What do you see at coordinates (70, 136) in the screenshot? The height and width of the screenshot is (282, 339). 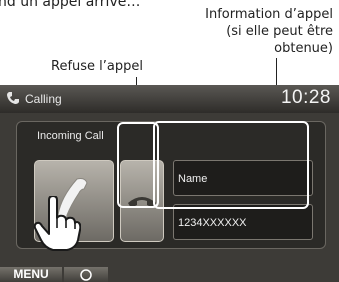 I see `incoming-call-label: Incoming Call` at bounding box center [70, 136].